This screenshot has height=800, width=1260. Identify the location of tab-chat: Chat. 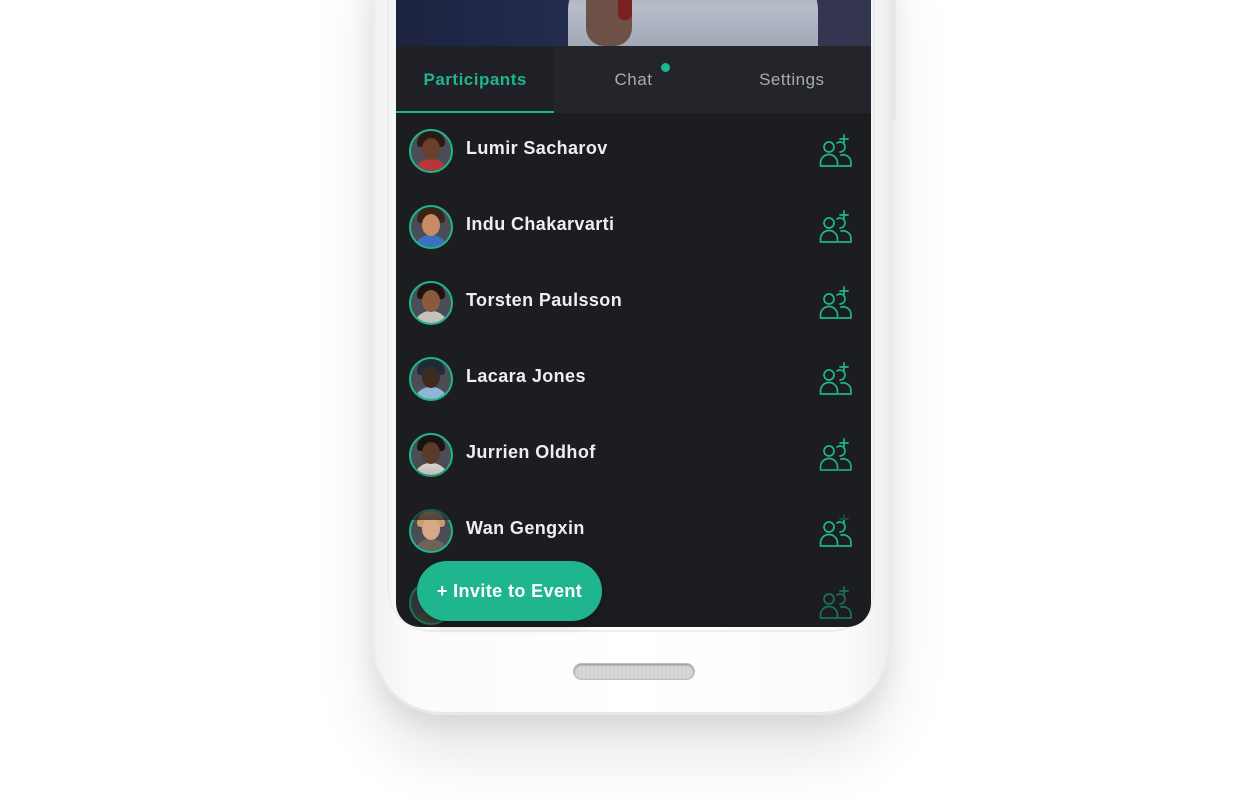
(633, 79).